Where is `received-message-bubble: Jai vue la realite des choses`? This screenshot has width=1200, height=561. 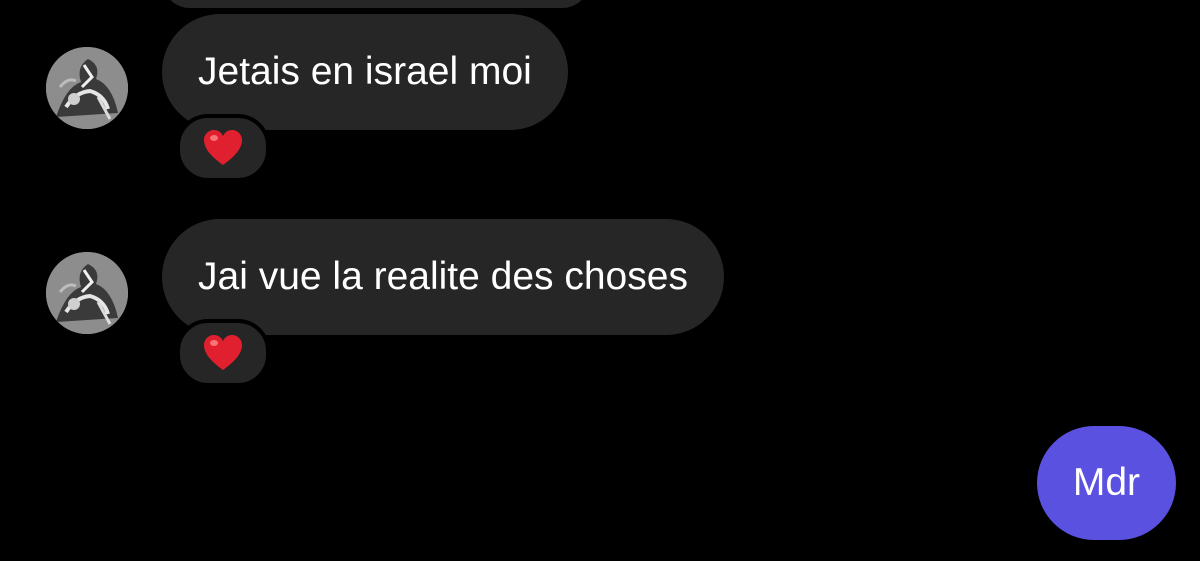 received-message-bubble: Jai vue la realite des choses is located at coordinates (443, 277).